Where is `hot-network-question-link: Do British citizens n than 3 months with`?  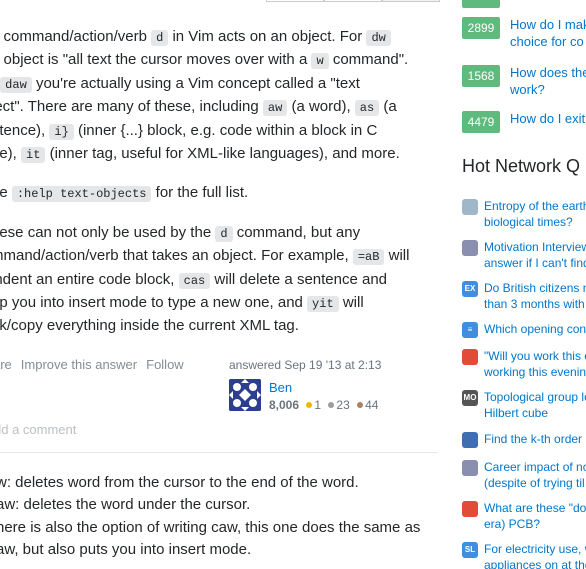 hot-network-question-link: Do British citizens n than 3 months with is located at coordinates (535, 296).